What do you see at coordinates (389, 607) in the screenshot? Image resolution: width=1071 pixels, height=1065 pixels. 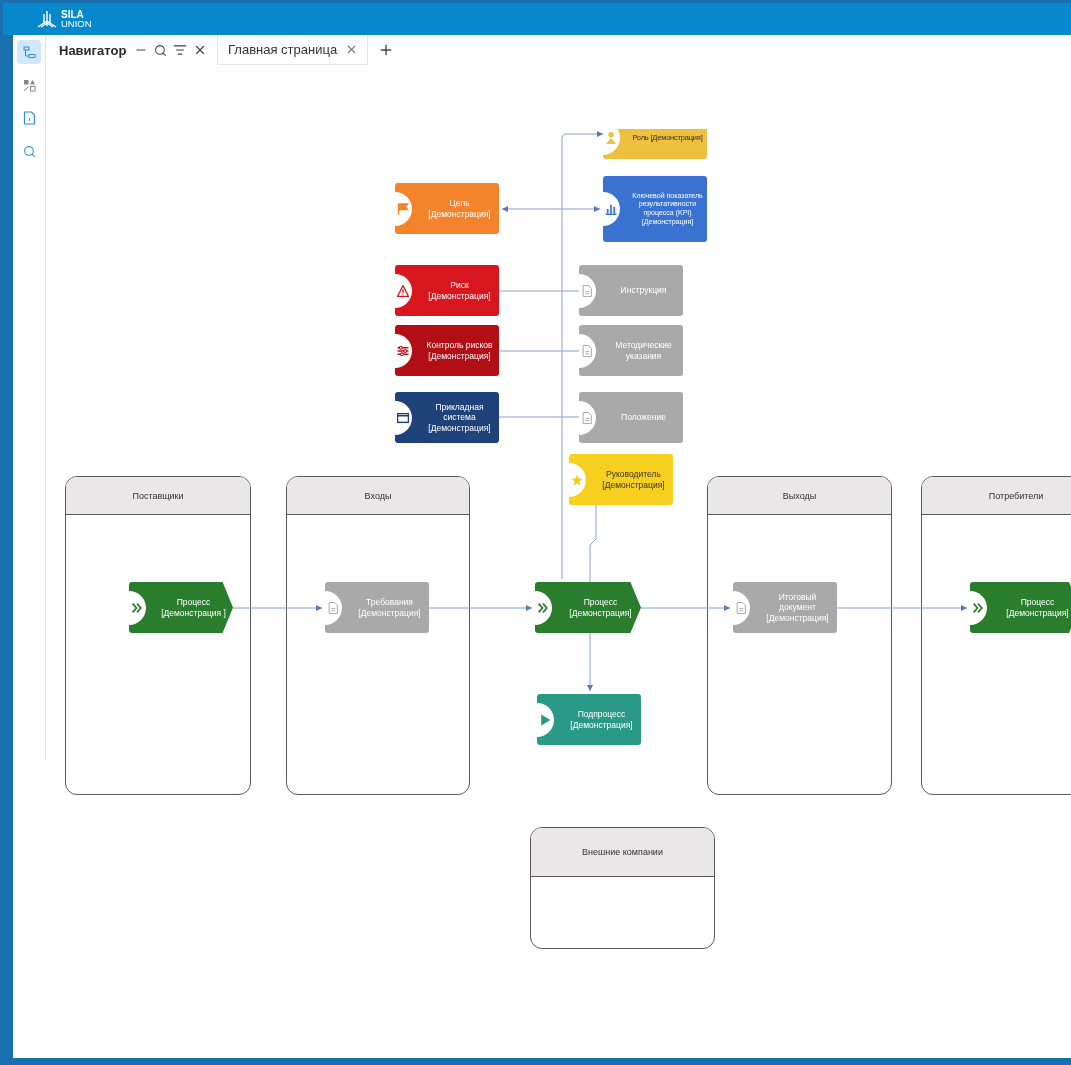 I see `node-label: Требования [Демонстрация]` at bounding box center [389, 607].